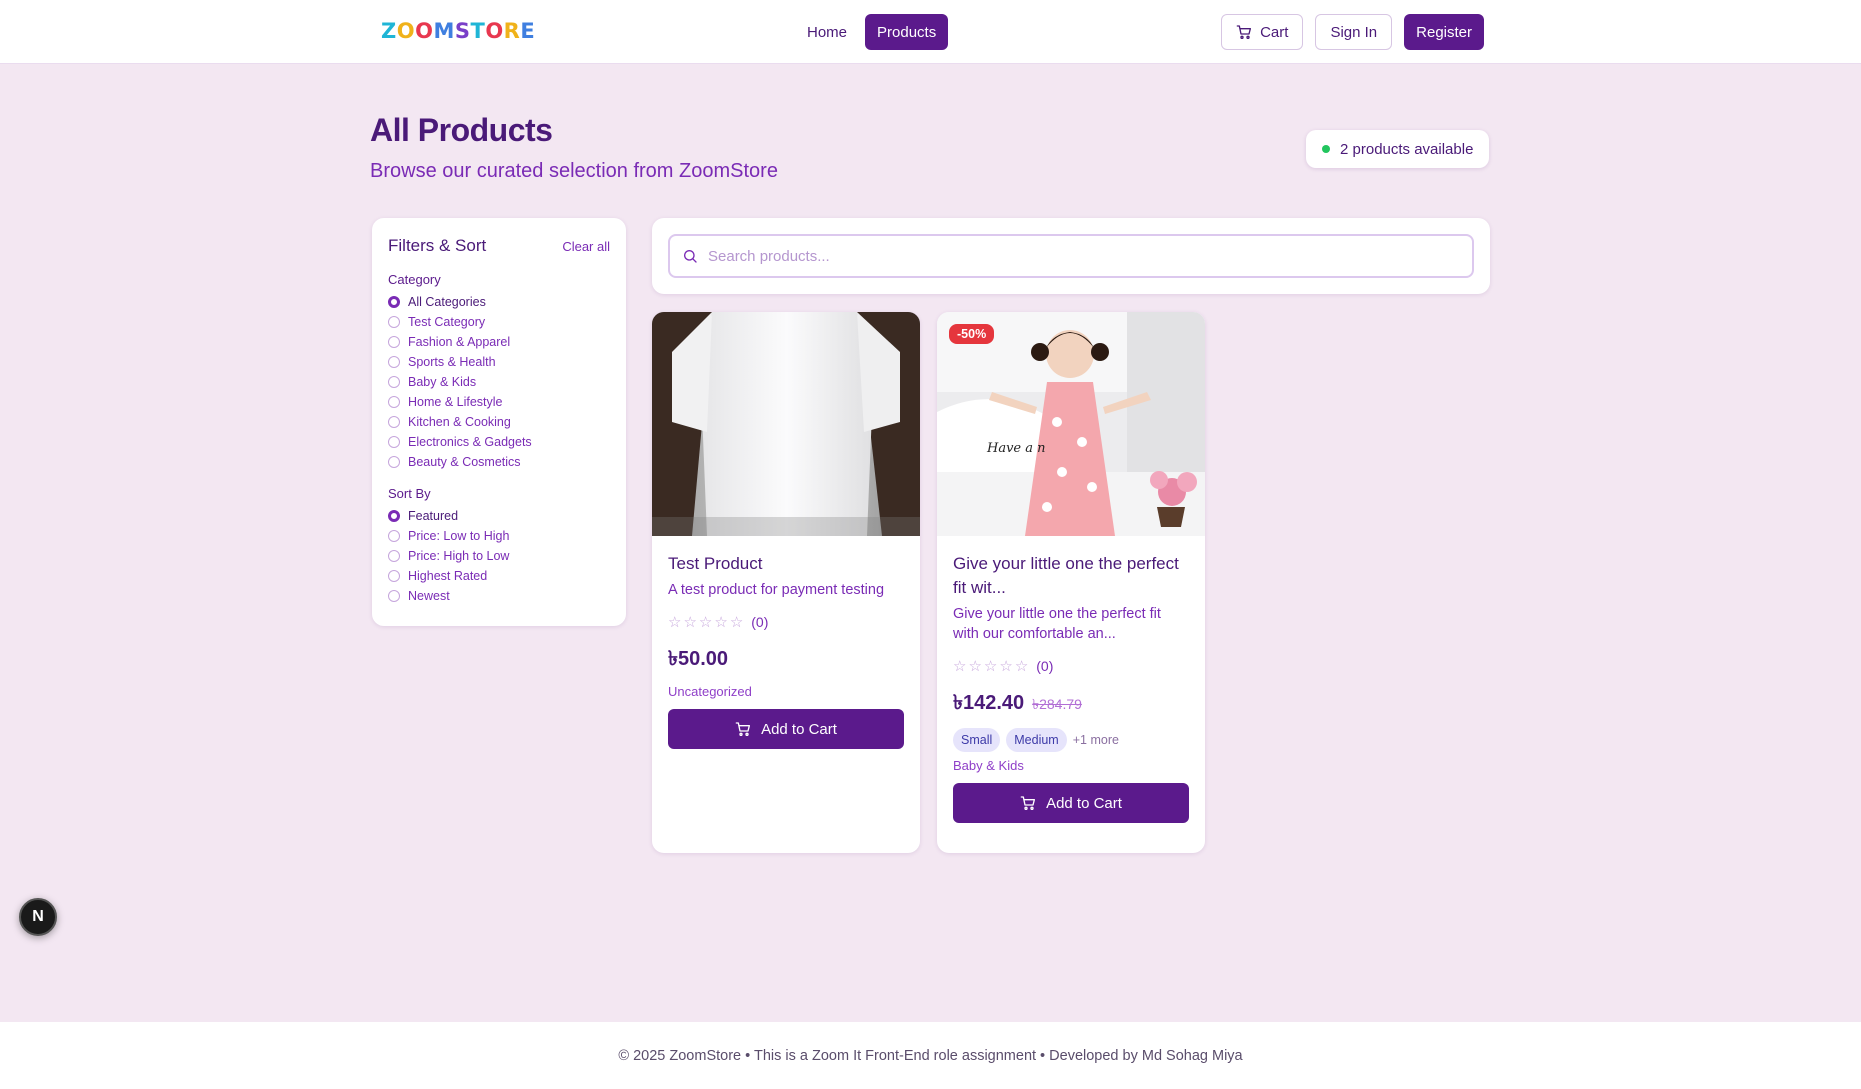 The height and width of the screenshot is (1089, 1861). Describe the element at coordinates (499, 516) in the screenshot. I see `sort-option: Featured` at that location.